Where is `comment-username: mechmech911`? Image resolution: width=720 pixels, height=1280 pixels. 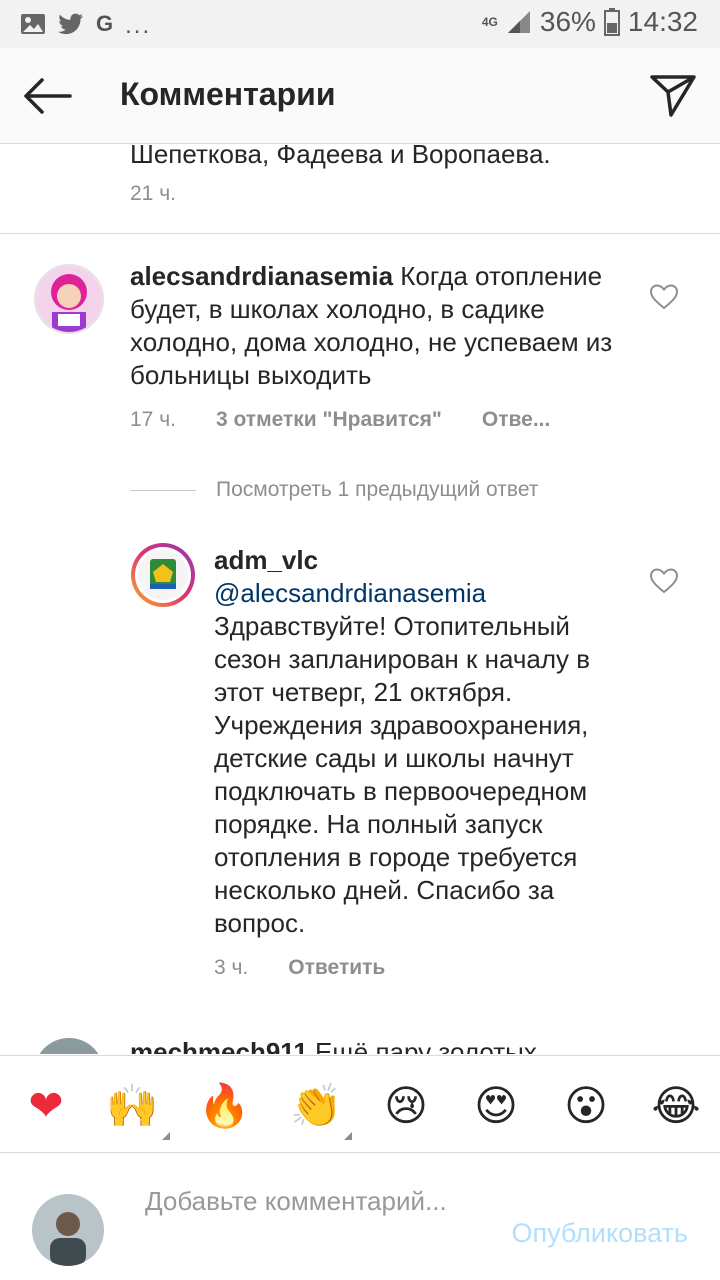 comment-username: mechmech911 is located at coordinates (219, 1045).